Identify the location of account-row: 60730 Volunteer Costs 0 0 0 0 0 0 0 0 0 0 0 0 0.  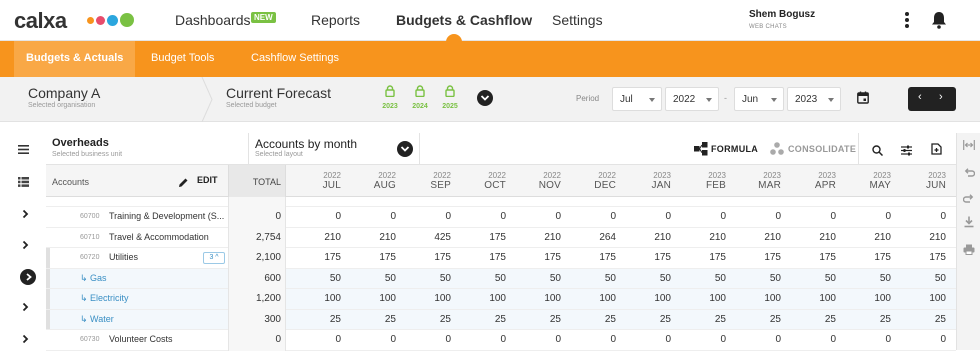
(501, 340).